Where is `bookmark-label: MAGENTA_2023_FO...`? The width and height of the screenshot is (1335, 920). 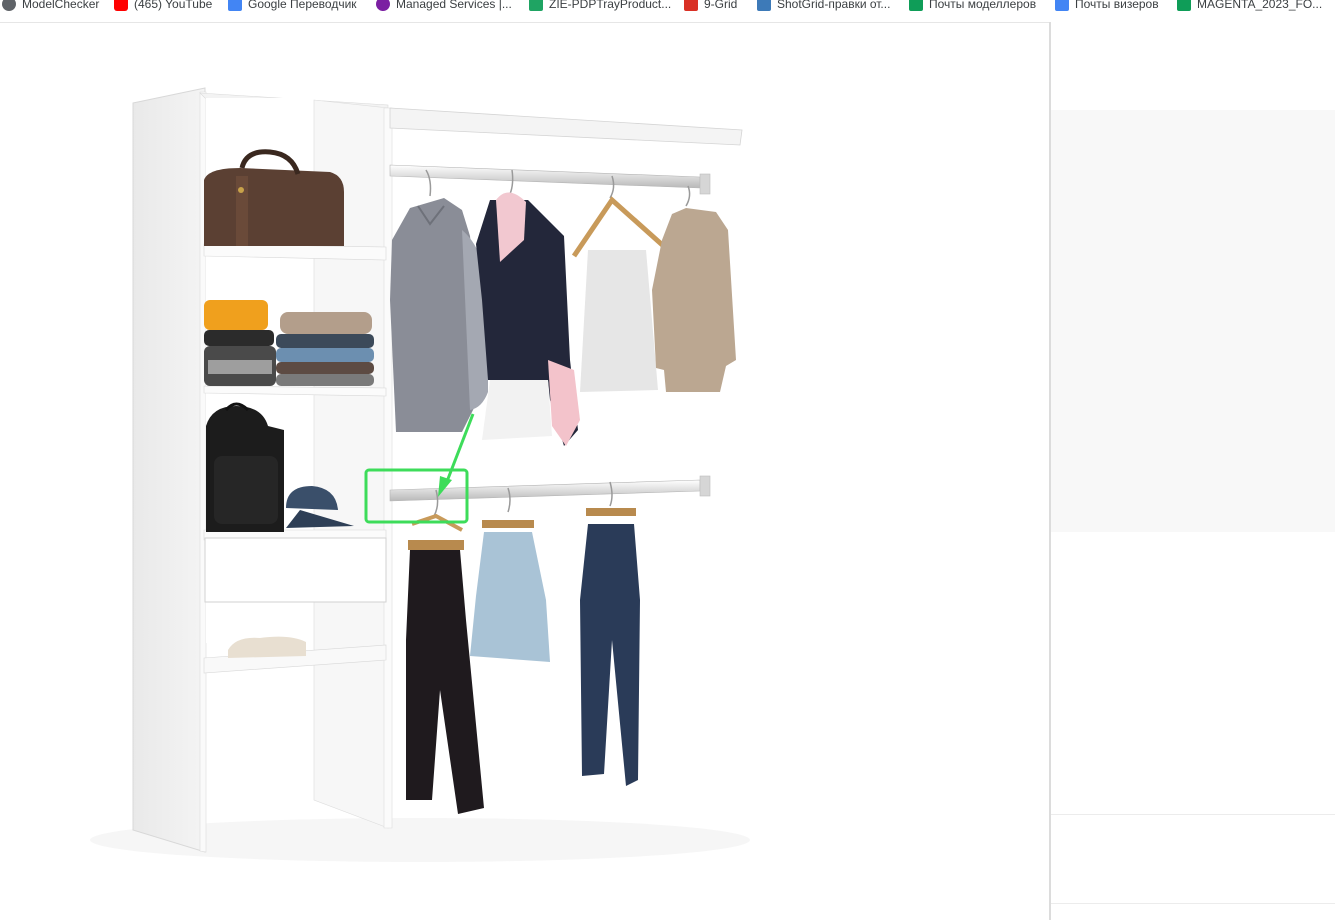 bookmark-label: MAGENTA_2023_FO... is located at coordinates (1260, 5).